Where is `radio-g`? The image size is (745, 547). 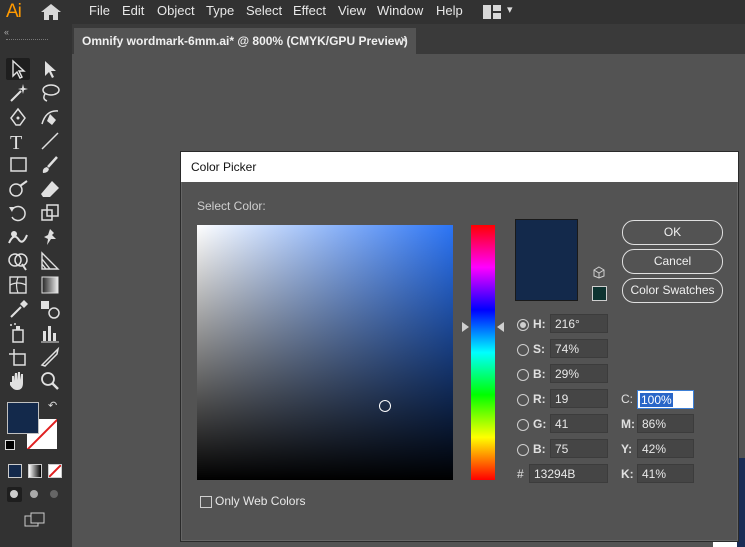
radio-g is located at coordinates (523, 425).